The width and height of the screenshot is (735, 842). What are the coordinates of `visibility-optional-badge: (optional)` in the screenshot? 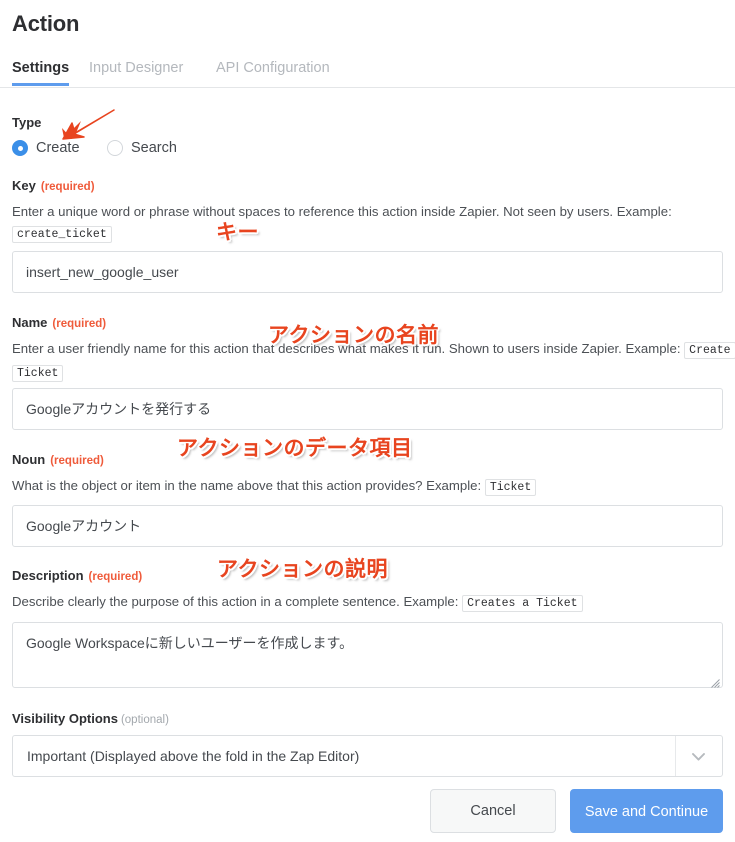 It's located at (144, 720).